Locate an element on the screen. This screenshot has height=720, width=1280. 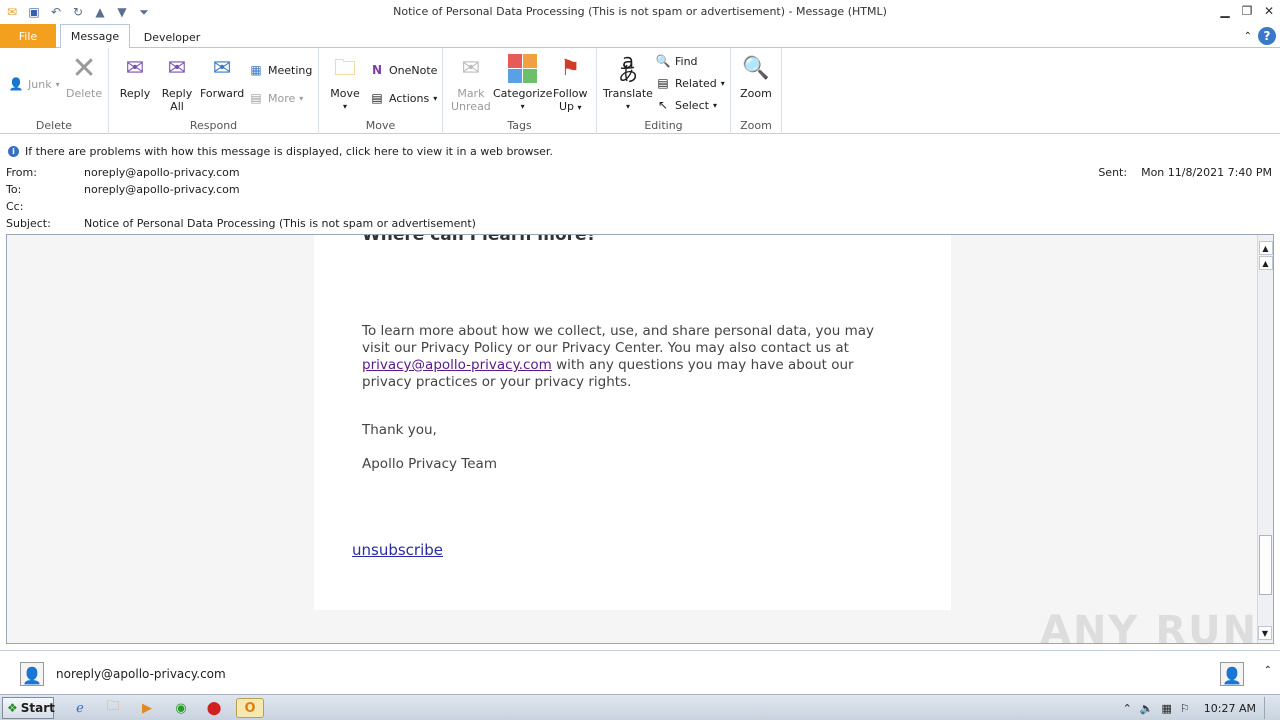
junk-icon: 👤 is located at coordinates (16, 84).